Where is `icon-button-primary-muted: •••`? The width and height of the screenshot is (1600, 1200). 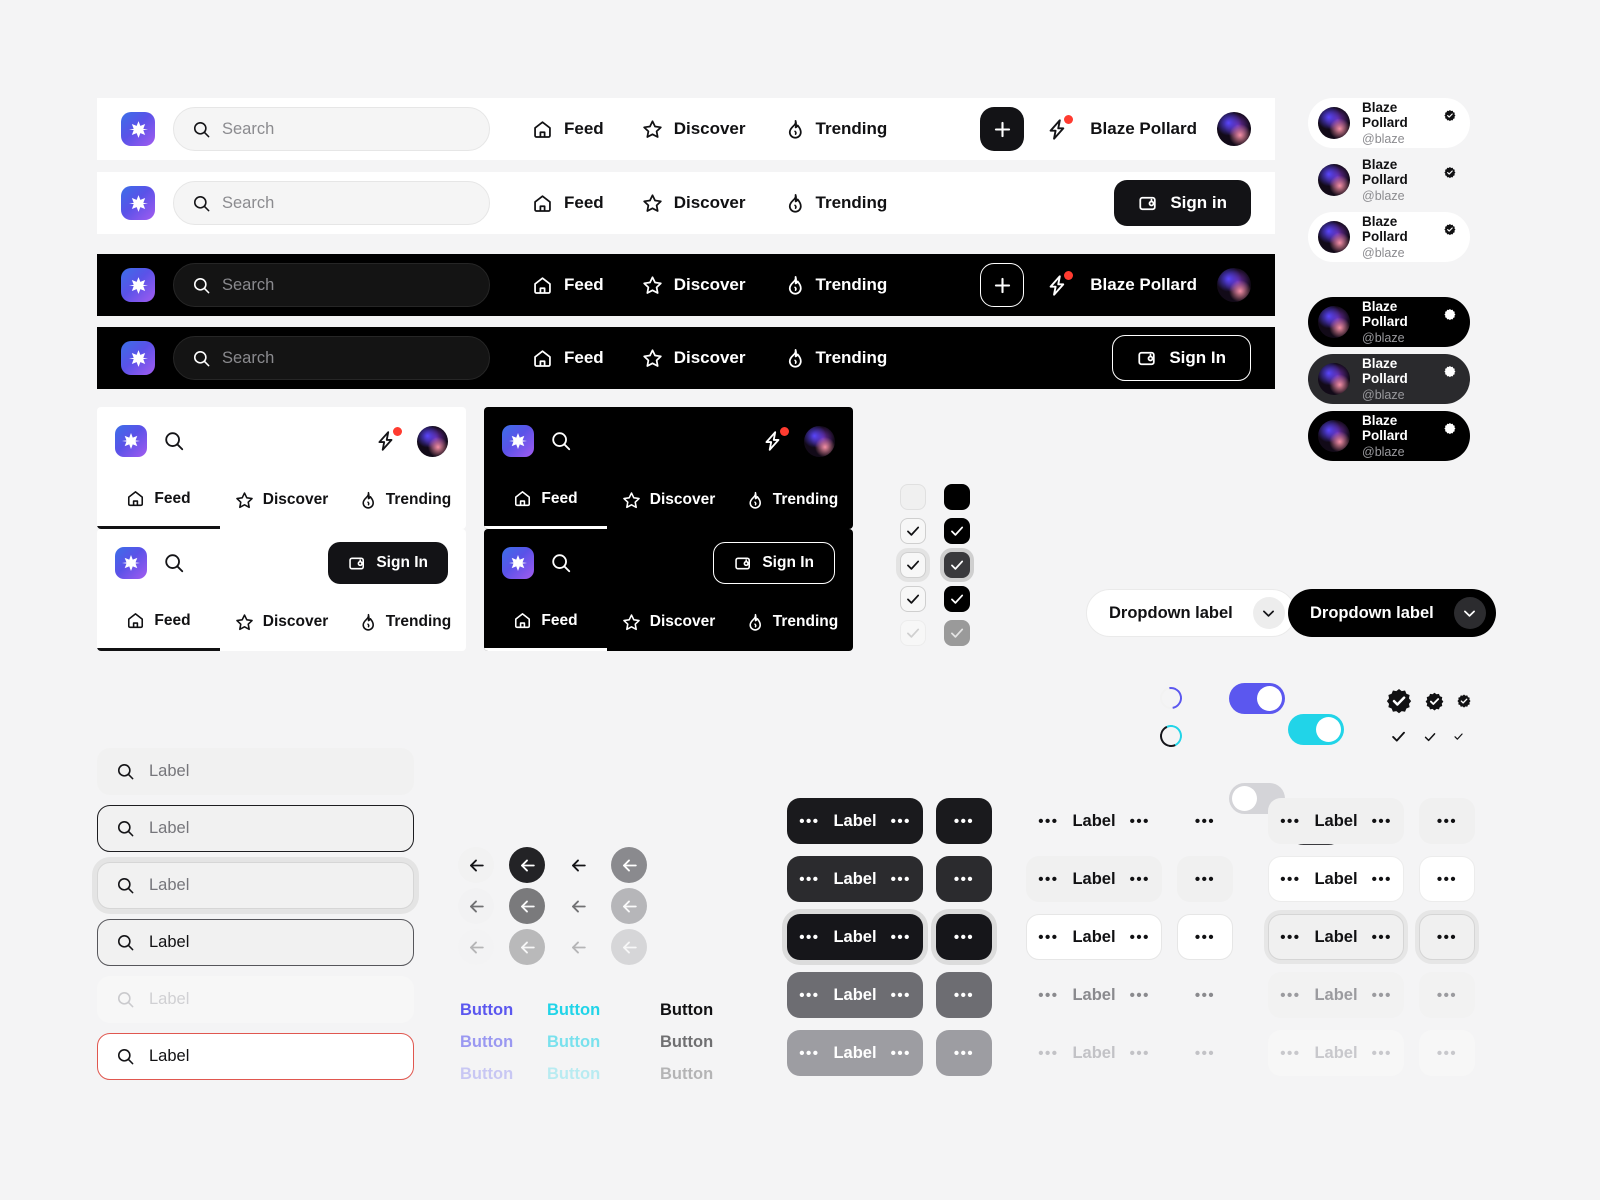
icon-button-primary-muted: ••• is located at coordinates (964, 995).